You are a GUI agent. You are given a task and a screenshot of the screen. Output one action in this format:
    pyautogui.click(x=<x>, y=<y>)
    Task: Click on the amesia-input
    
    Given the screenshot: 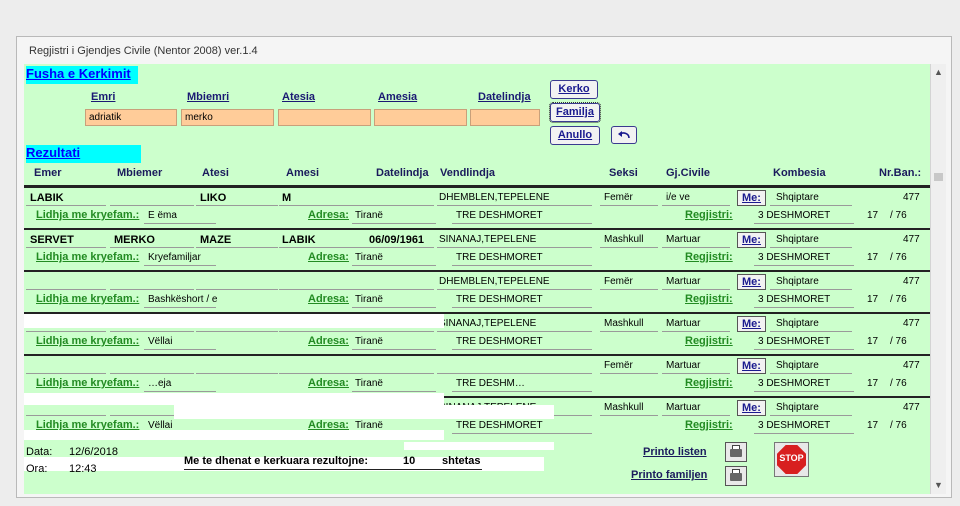 What is the action you would take?
    pyautogui.click(x=420, y=117)
    